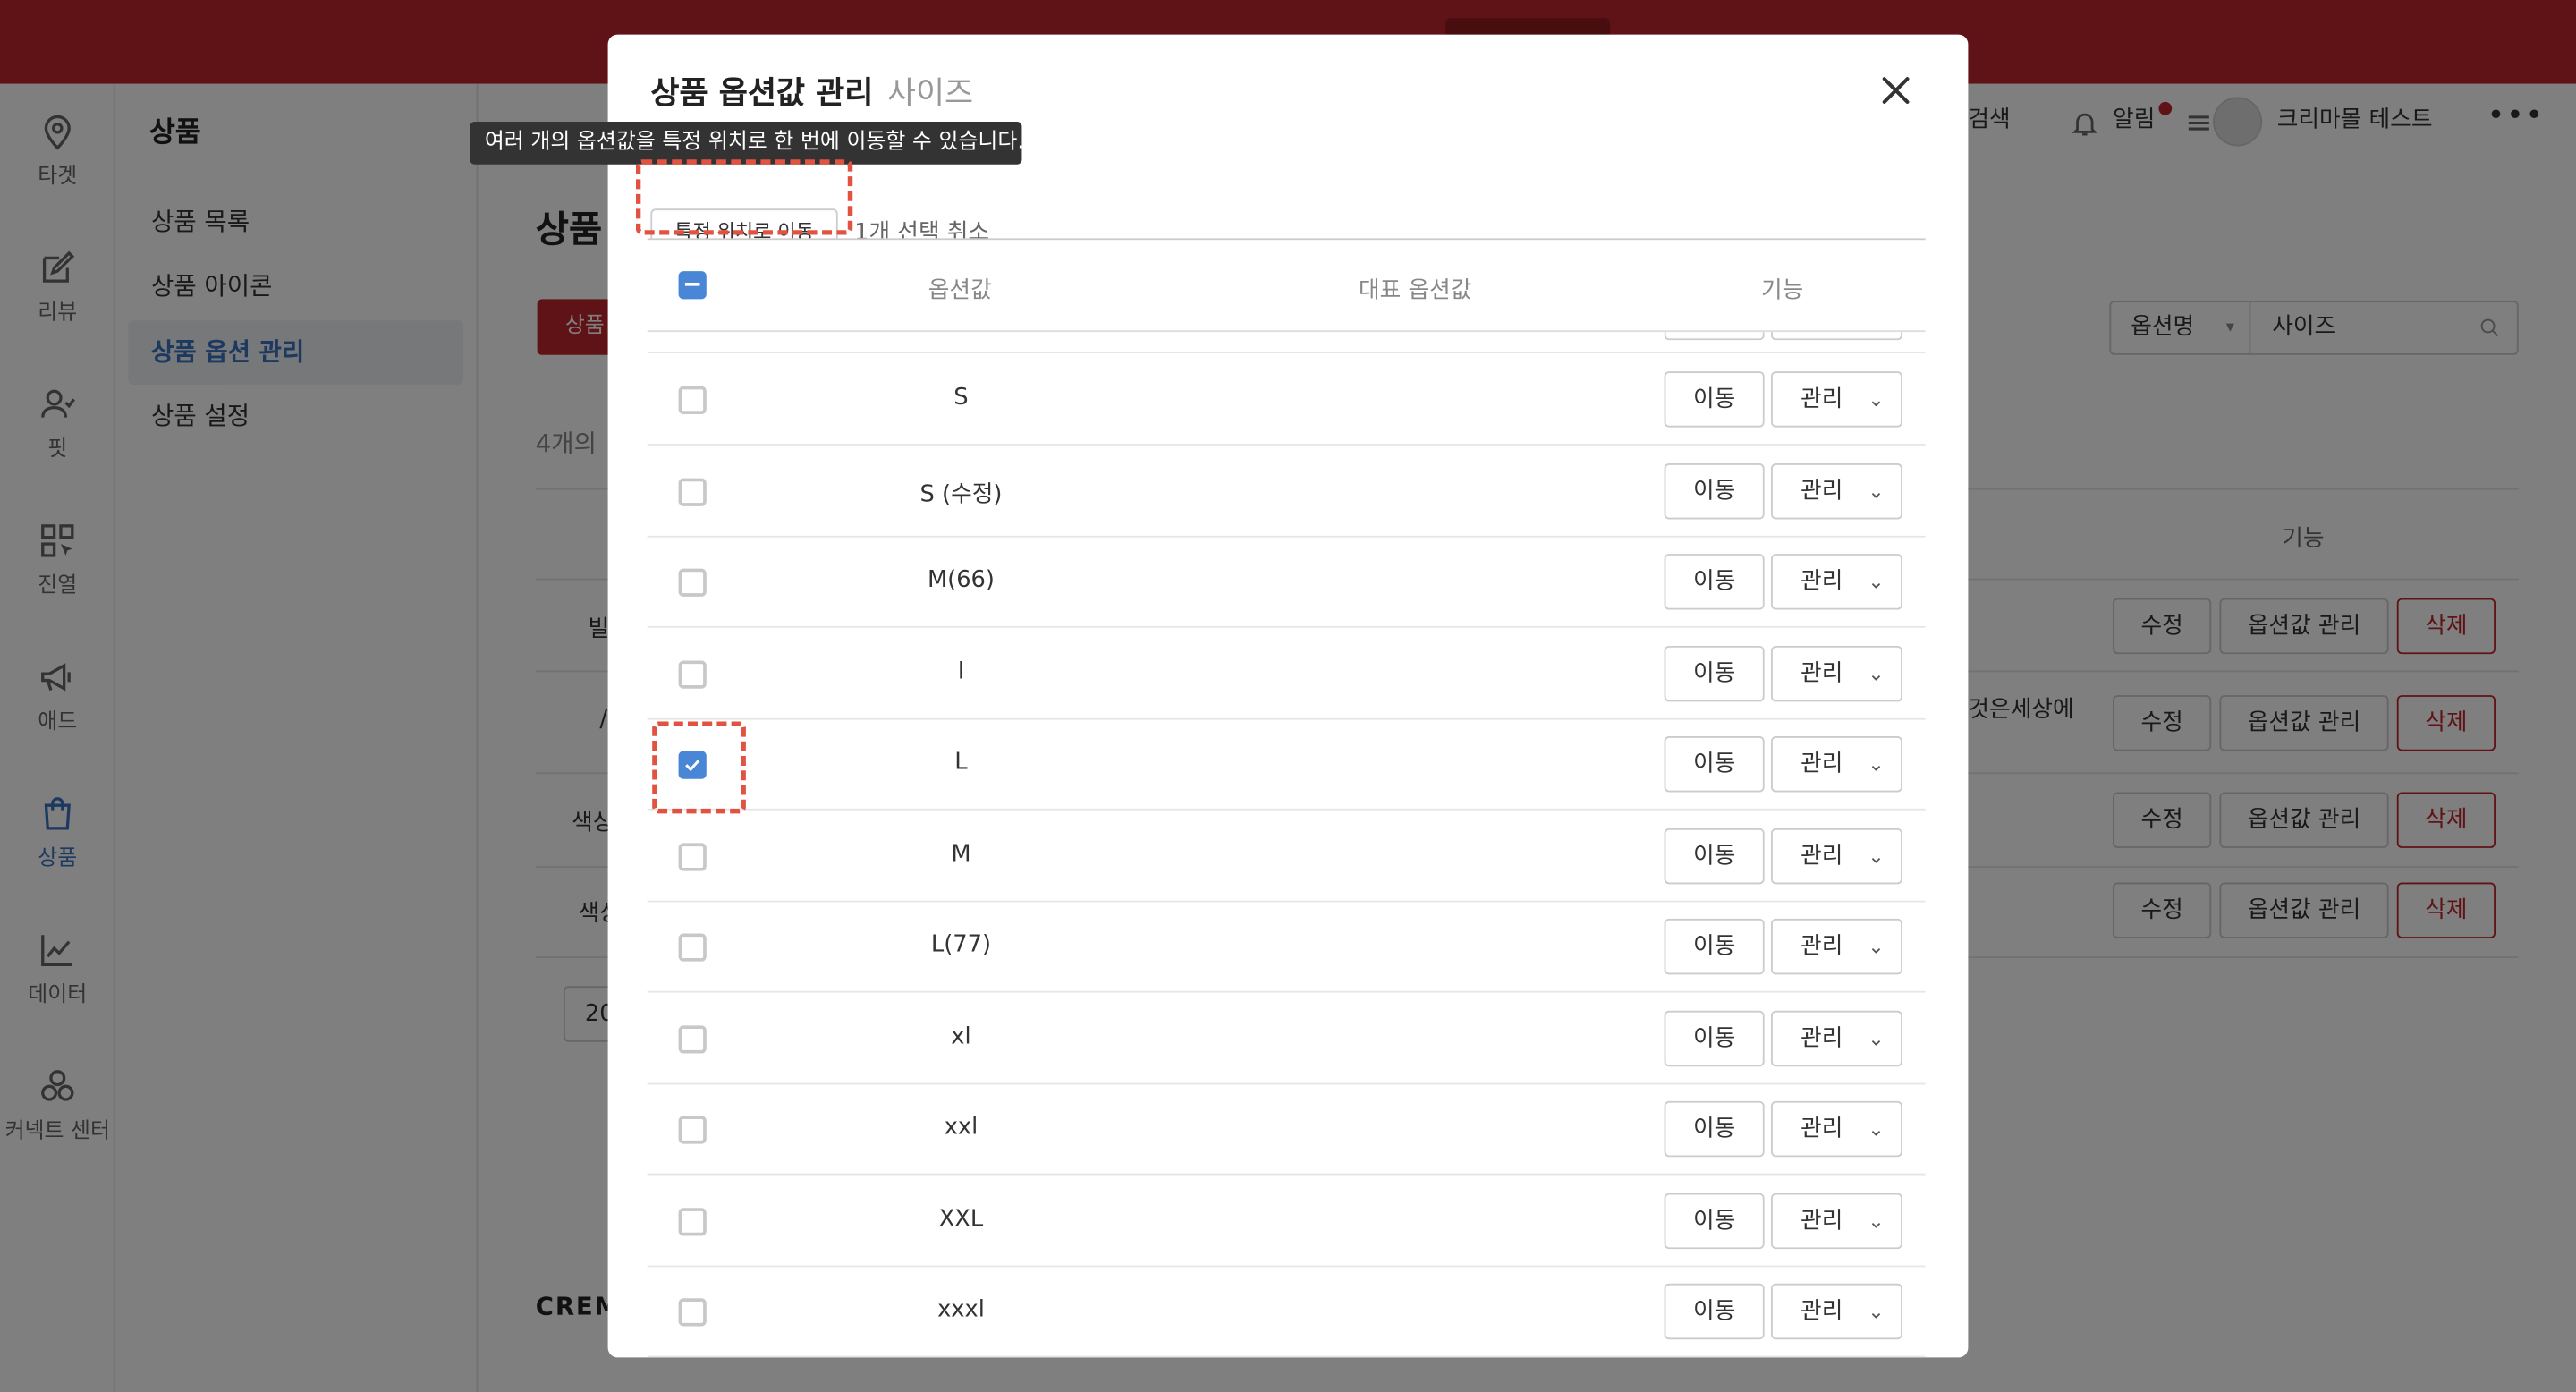 The width and height of the screenshot is (2576, 1392). Describe the element at coordinates (1286, 1129) in the screenshot. I see `table-row: xxl 이동 관리 ⌄` at that location.